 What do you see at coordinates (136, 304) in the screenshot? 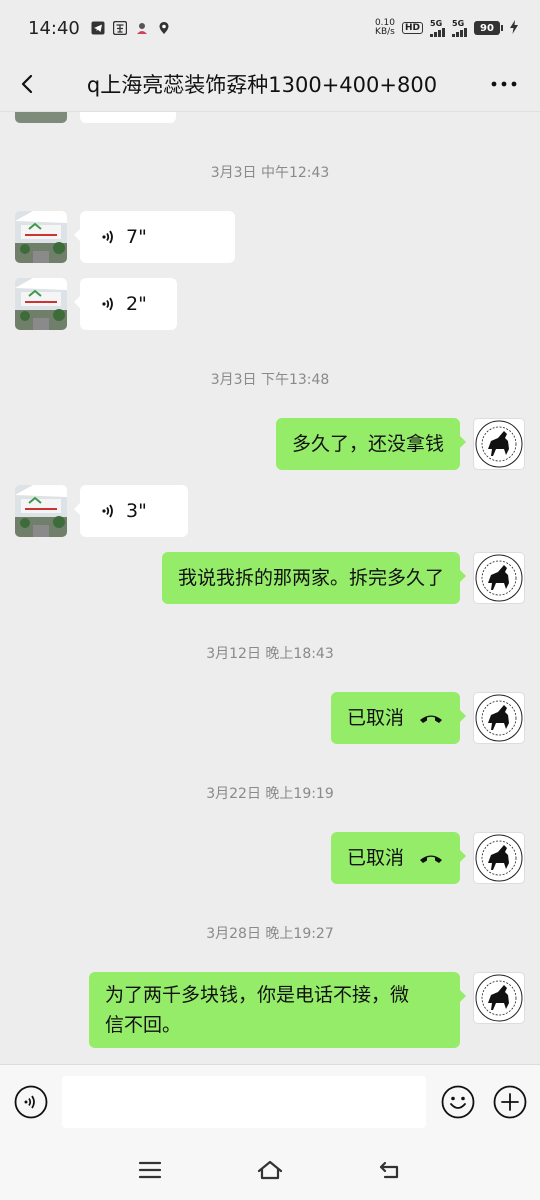
I see `voice-duration: 2"` at bounding box center [136, 304].